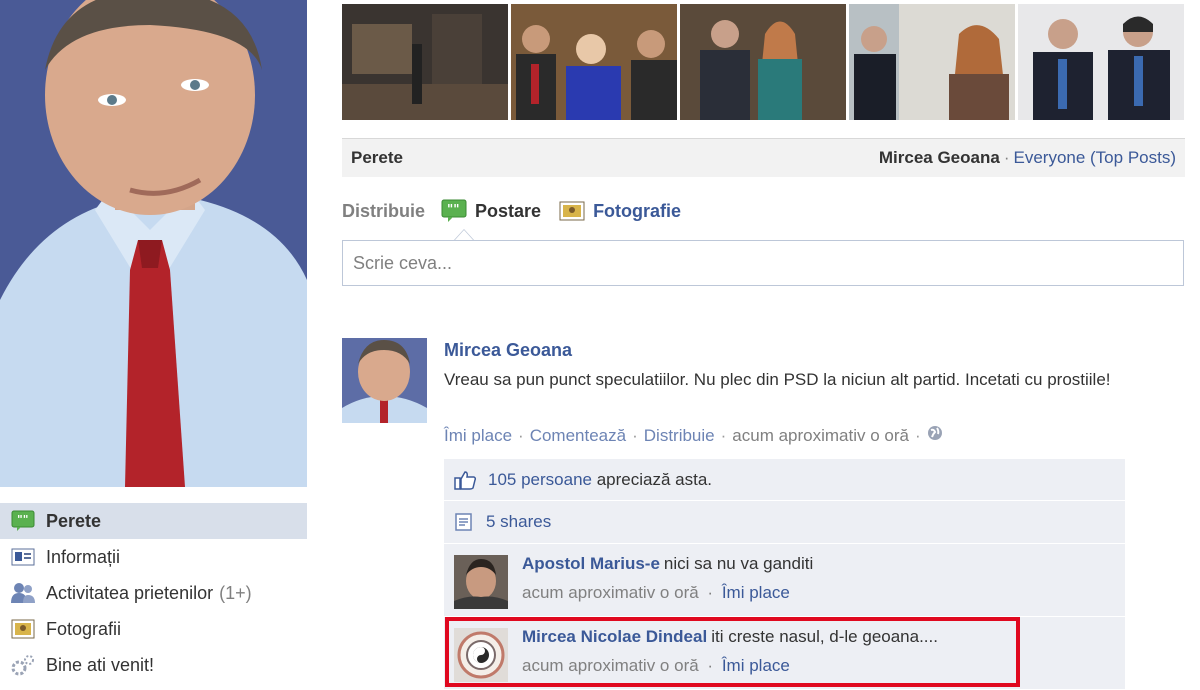  What do you see at coordinates (935, 435) in the screenshot?
I see `globe-icon` at bounding box center [935, 435].